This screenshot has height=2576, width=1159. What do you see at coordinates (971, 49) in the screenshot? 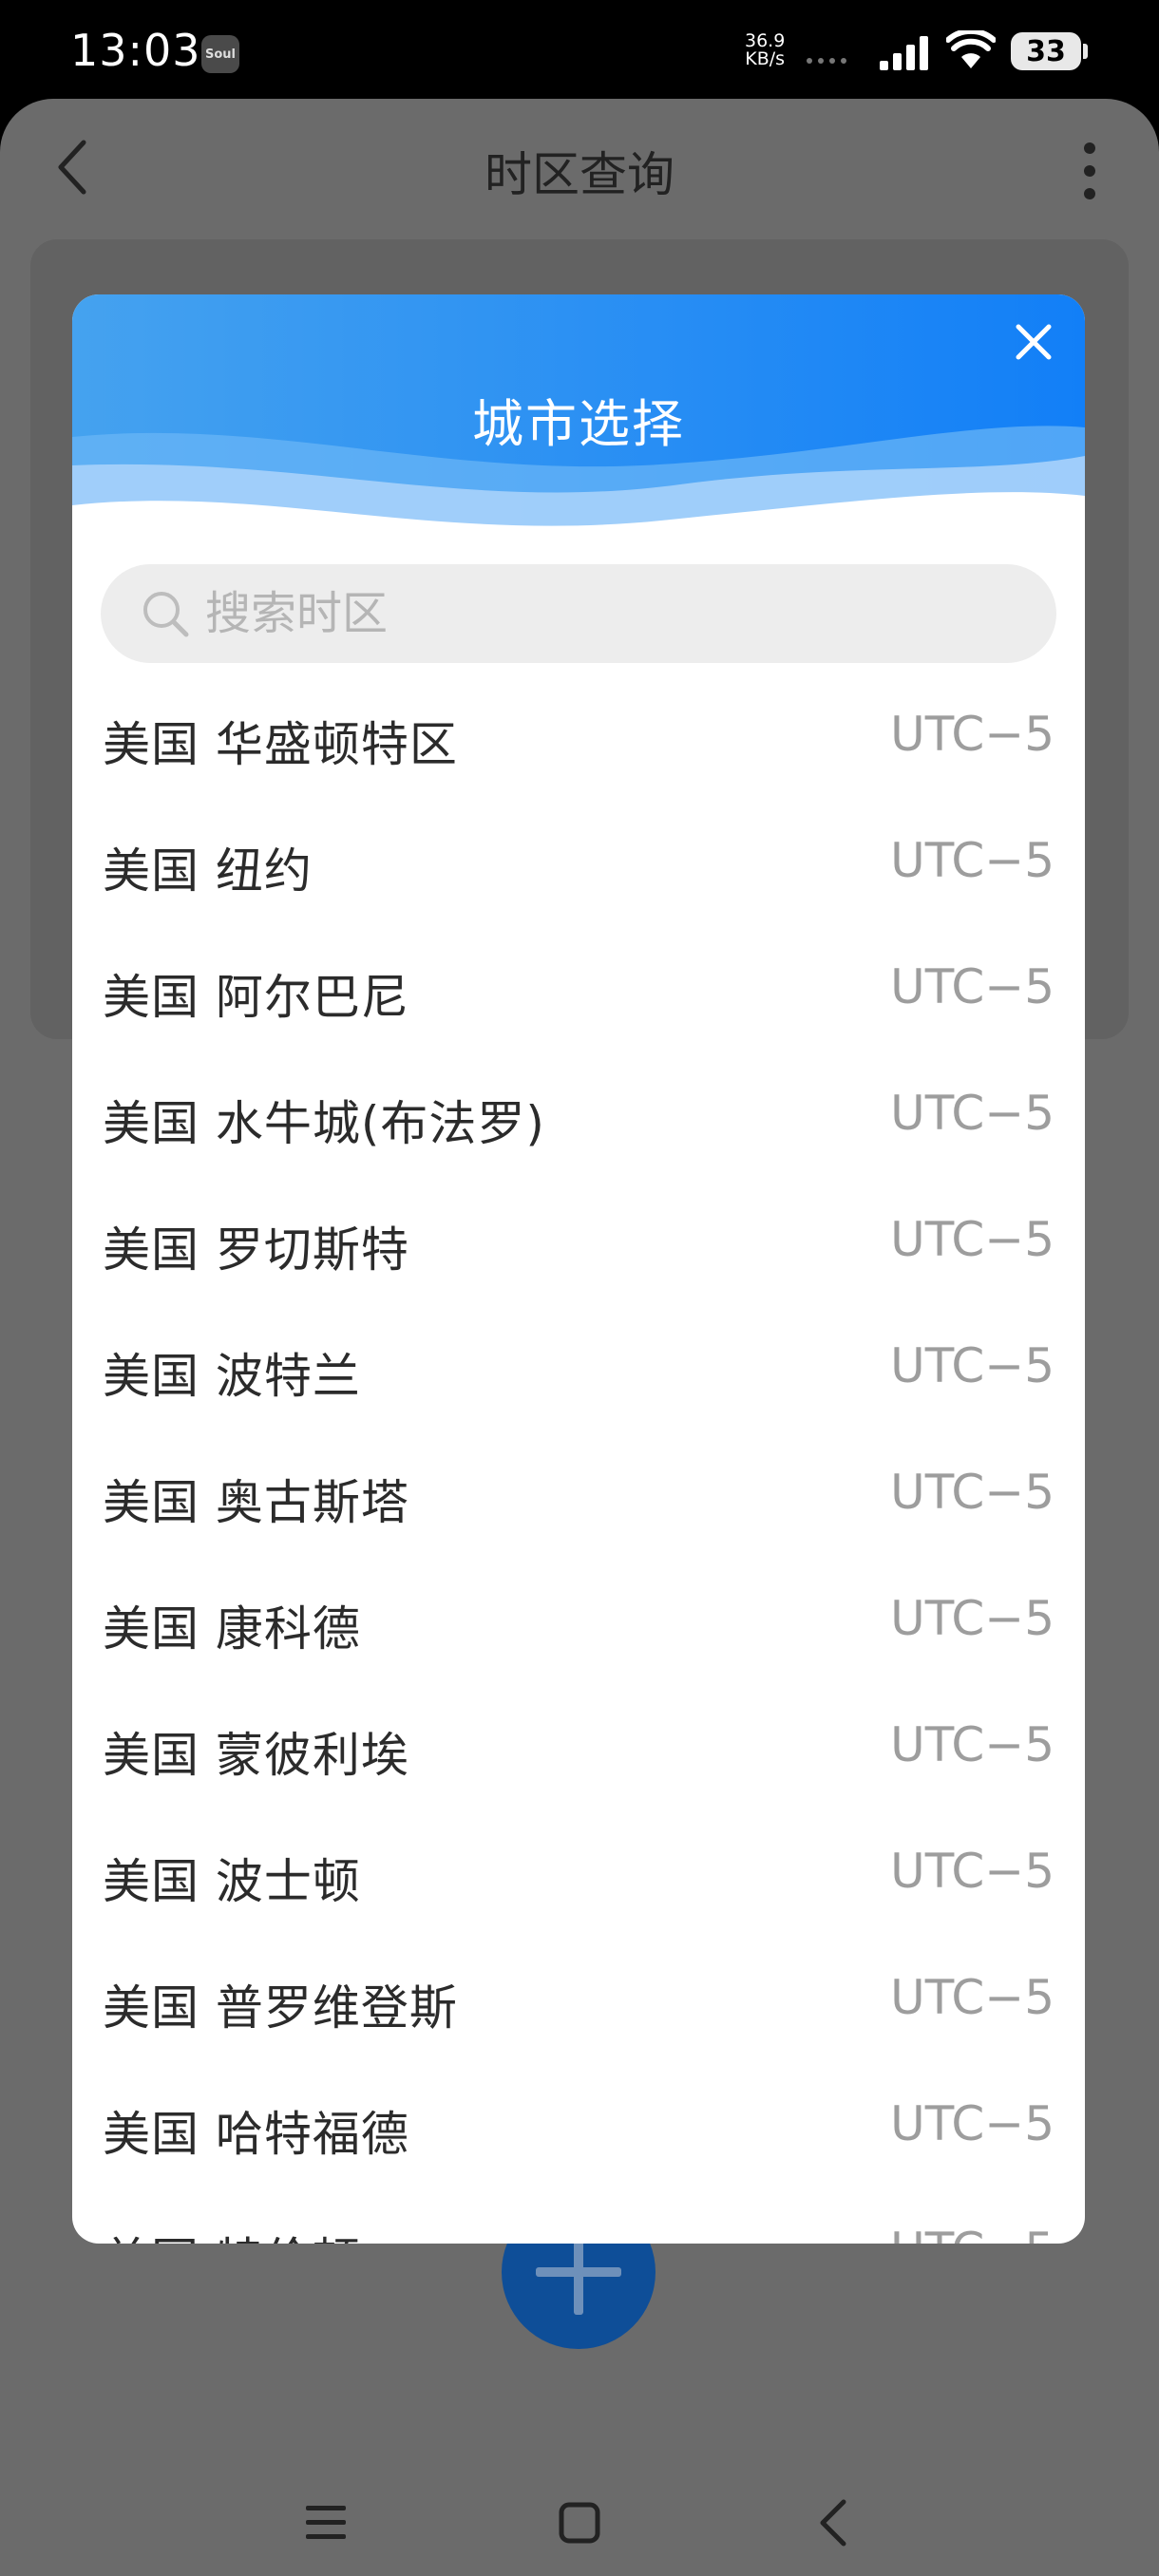
I see `wifi-icon` at bounding box center [971, 49].